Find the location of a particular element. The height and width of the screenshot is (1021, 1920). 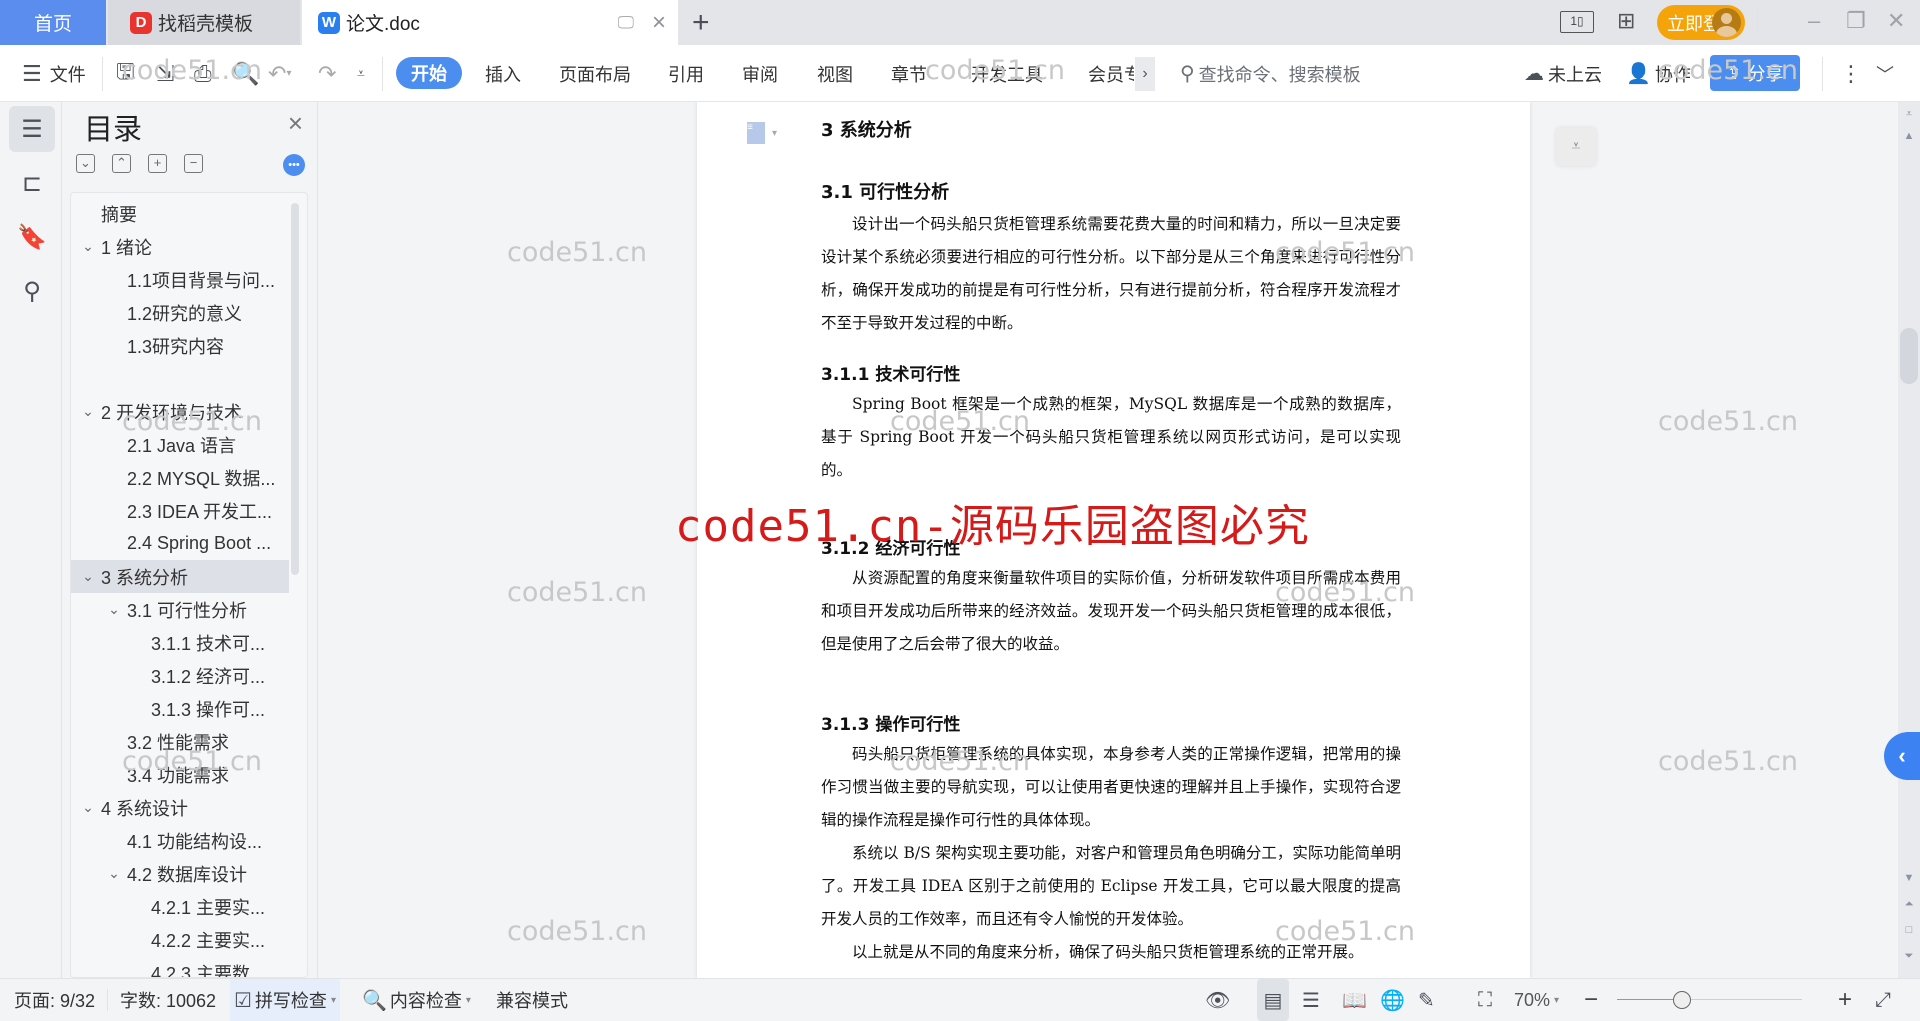

collaborate-button: 👤 协作 is located at coordinates (1658, 73).